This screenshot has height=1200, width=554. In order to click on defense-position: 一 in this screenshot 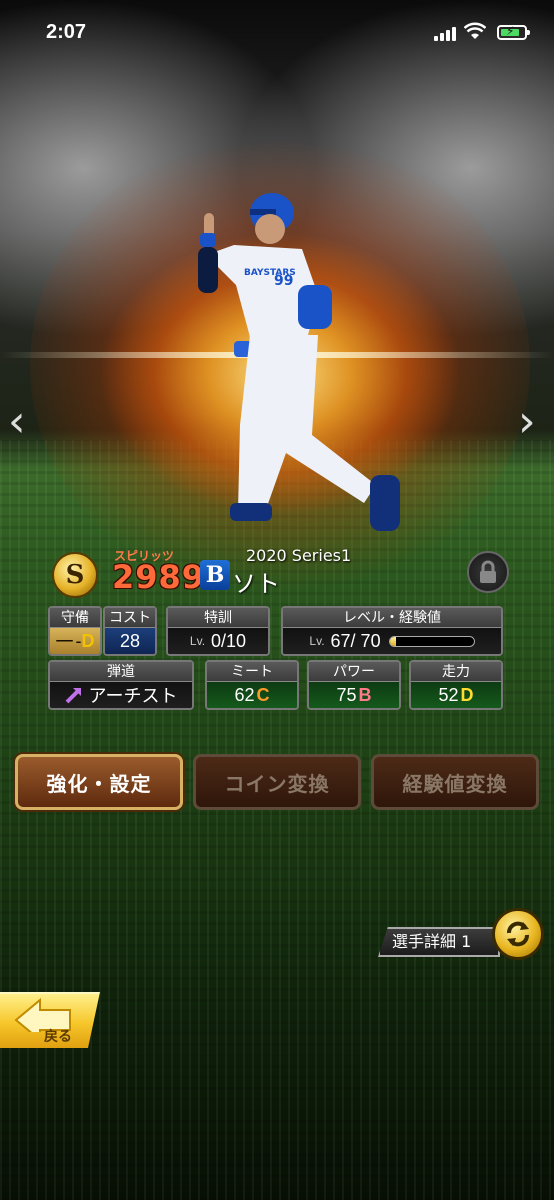, I will do `click(64, 642)`.